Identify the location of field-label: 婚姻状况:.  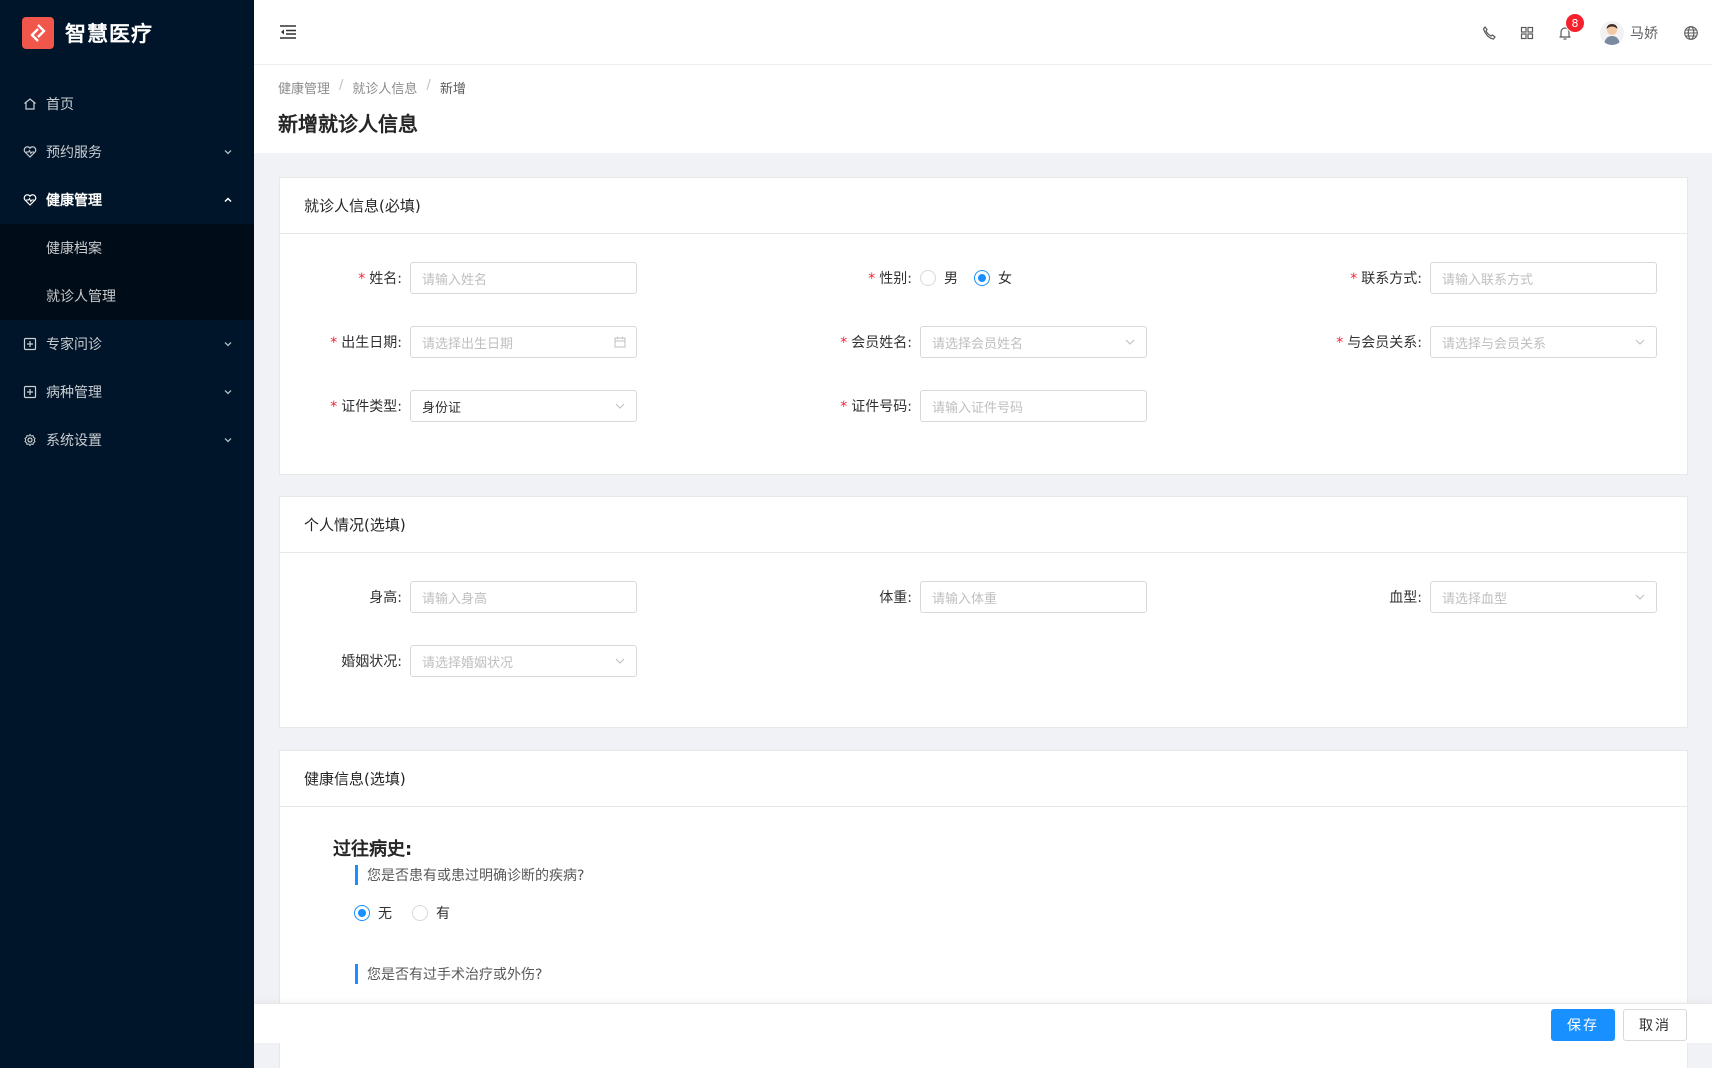
(371, 662).